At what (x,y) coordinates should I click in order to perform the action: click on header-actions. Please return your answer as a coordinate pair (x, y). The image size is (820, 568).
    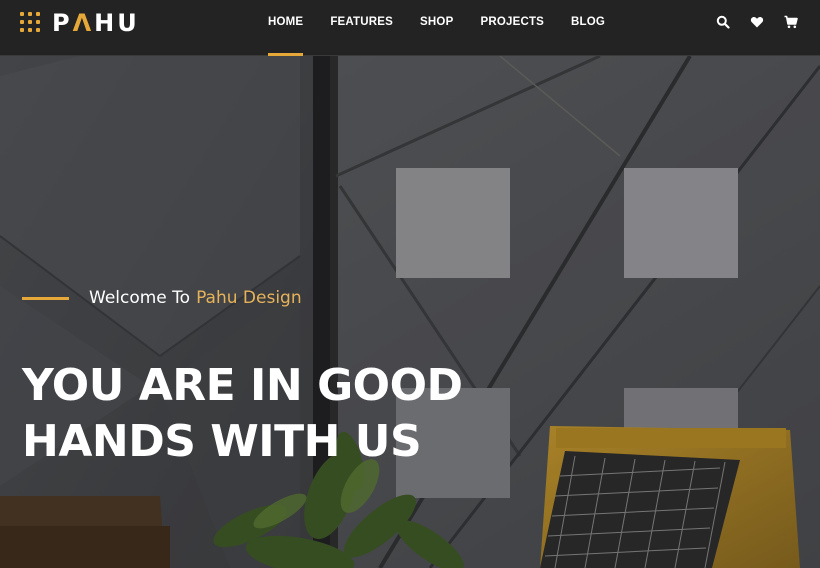
    Looking at the image, I should click on (757, 22).